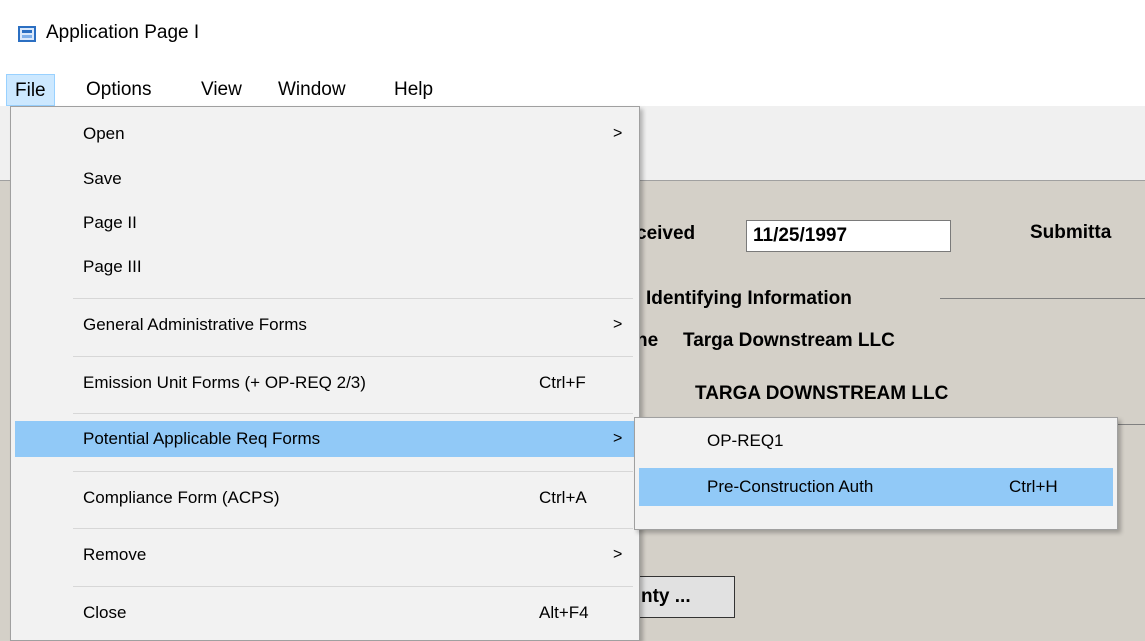  I want to click on received-label: ceived, so click(666, 233).